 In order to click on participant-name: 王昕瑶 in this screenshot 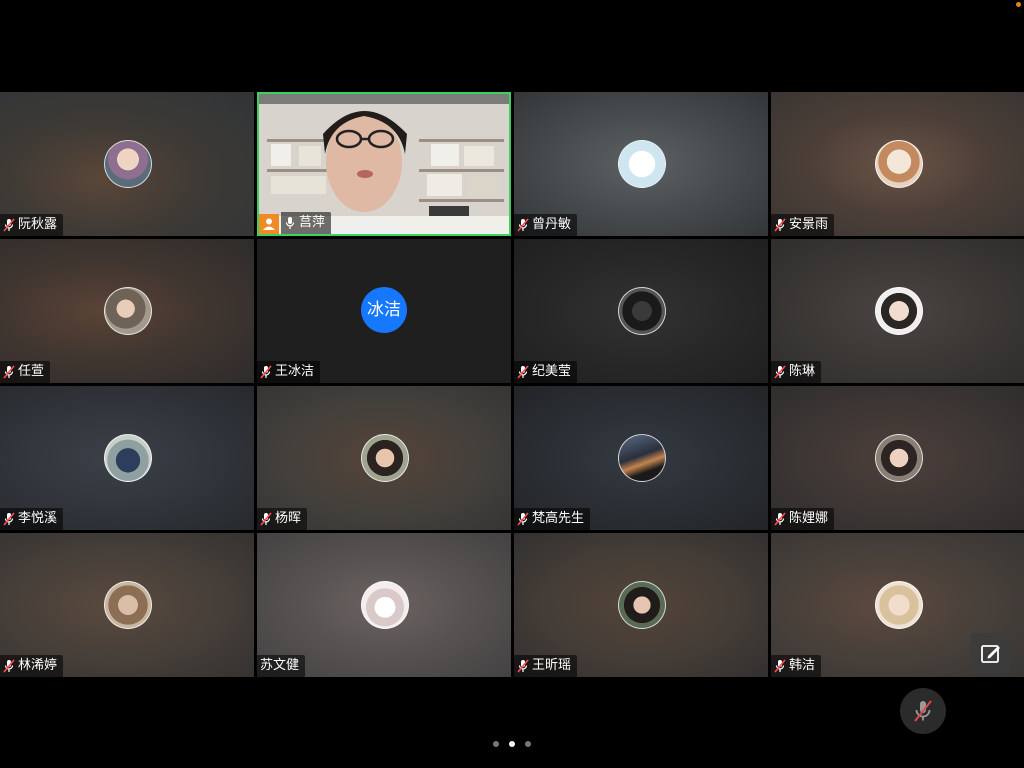, I will do `click(552, 665)`.